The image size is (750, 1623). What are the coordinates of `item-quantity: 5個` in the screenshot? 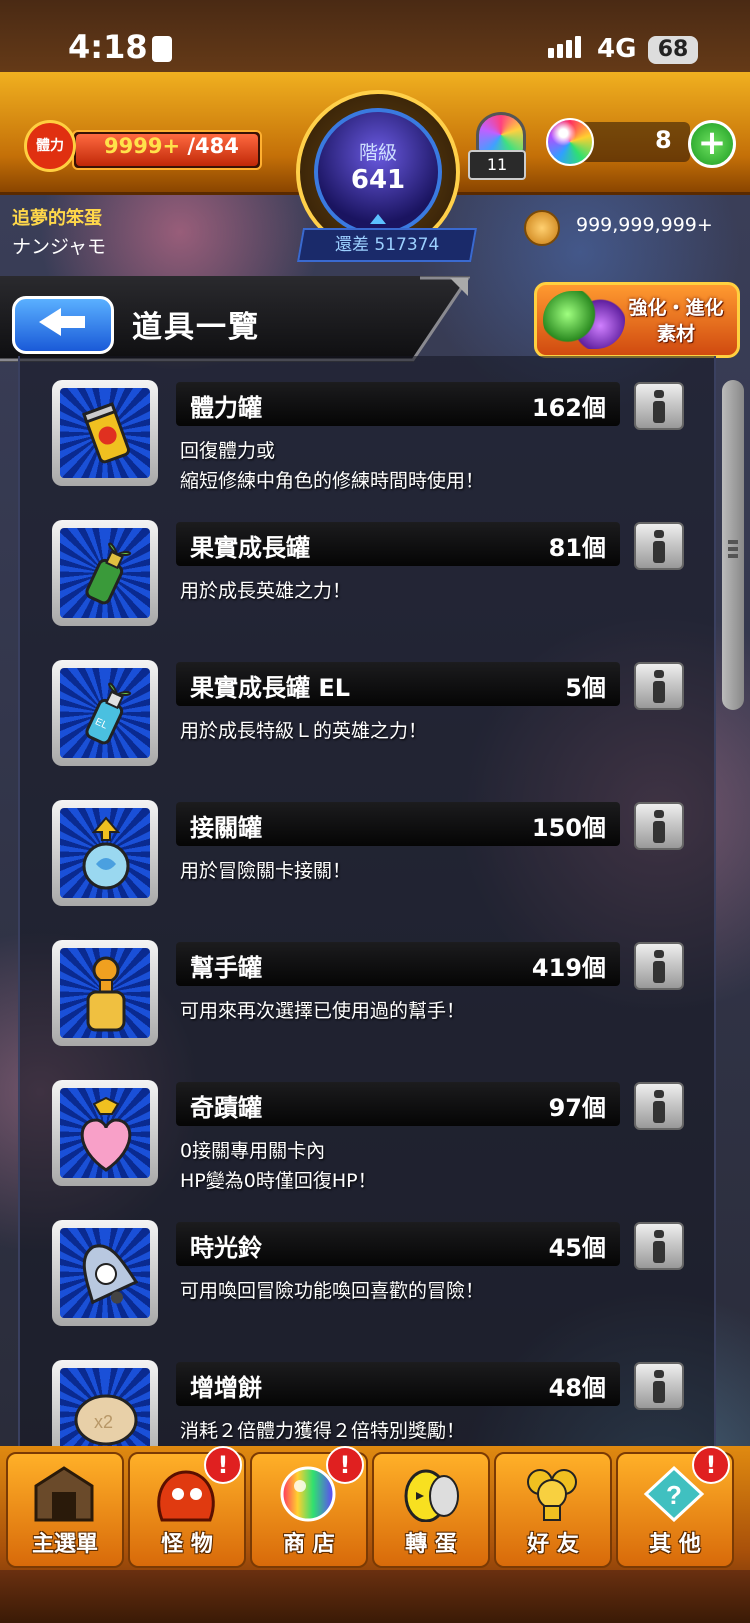 It's located at (585, 688).